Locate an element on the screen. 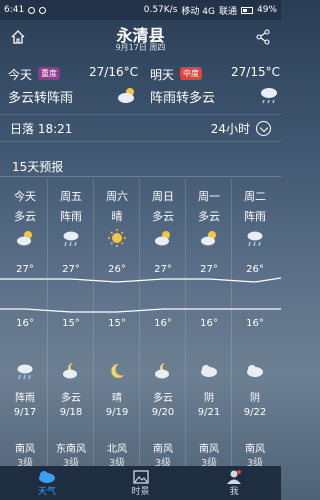 This screenshot has width=320, height=500. tab-weather: 天气 is located at coordinates (47, 483).